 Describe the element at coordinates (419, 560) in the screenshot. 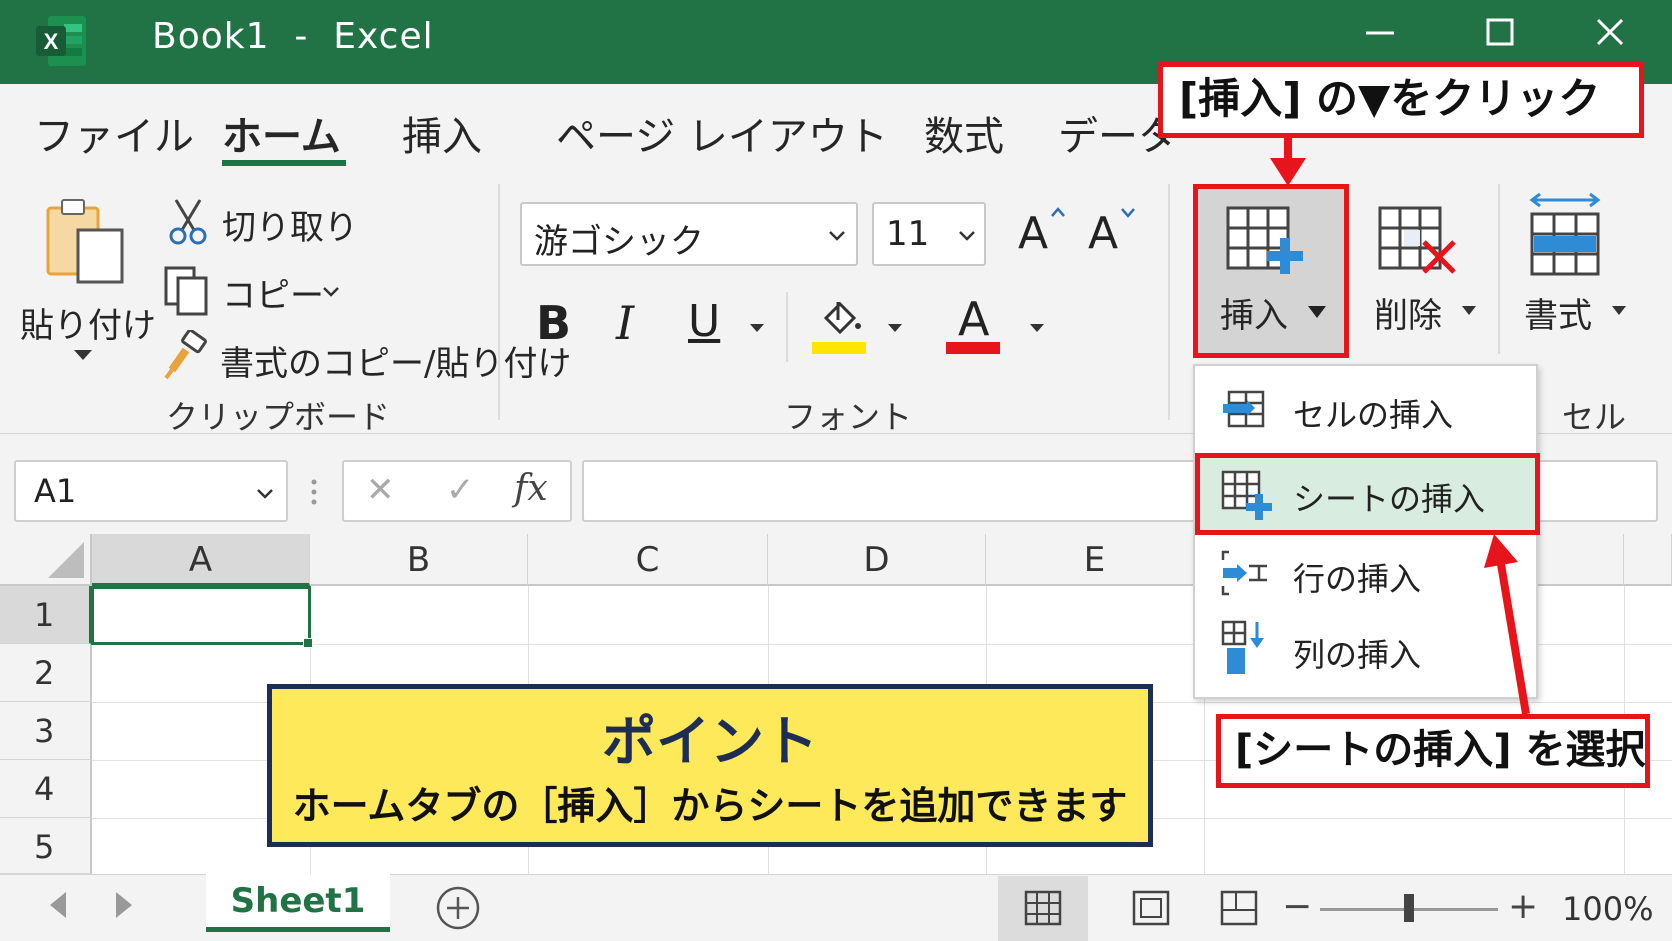

I see `column-header-b: B` at that location.